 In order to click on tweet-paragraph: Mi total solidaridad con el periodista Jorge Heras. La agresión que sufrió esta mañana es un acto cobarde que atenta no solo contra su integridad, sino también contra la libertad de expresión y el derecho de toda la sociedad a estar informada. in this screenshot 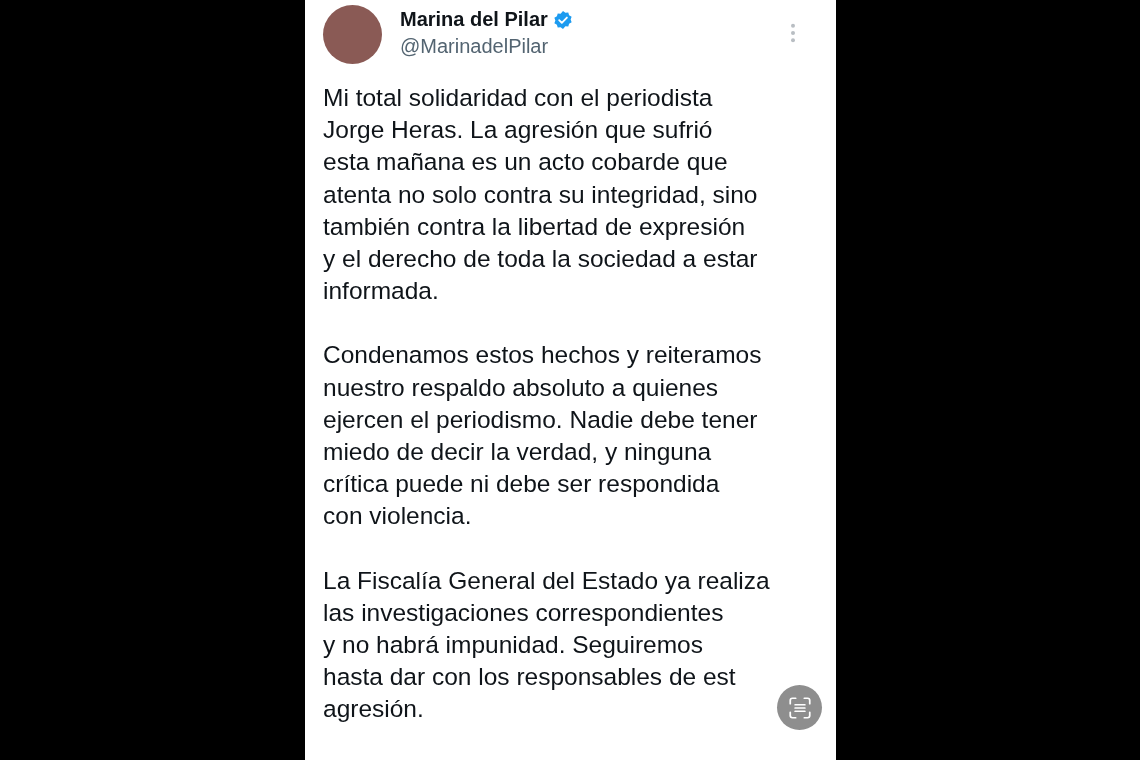, I will do `click(540, 195)`.